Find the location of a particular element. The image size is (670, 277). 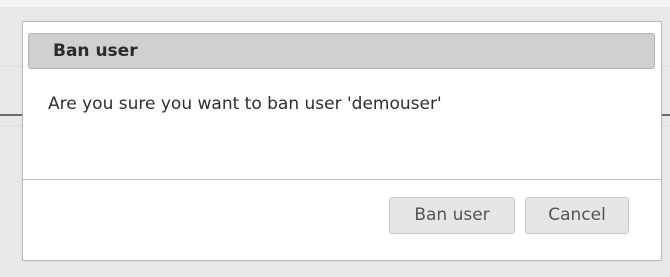

dialog-header: Ban user is located at coordinates (341, 51).